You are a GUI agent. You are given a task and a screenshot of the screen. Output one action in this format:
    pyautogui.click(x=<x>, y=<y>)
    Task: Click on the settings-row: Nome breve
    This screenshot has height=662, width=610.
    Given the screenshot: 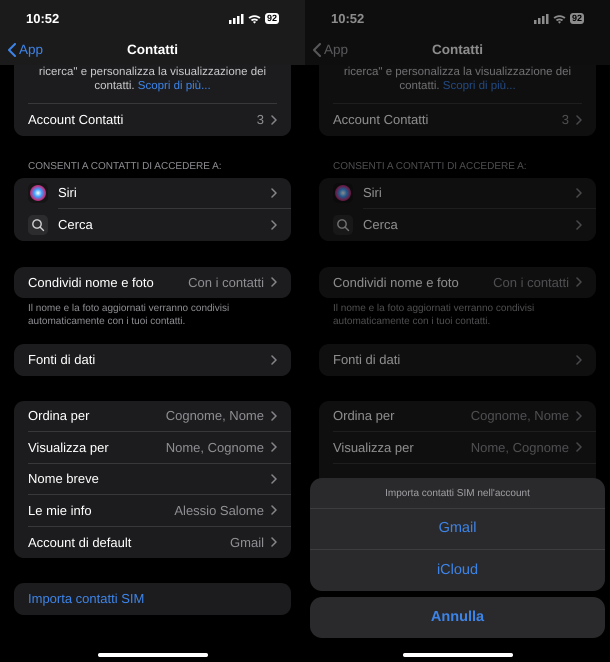 What is the action you would take?
    pyautogui.click(x=152, y=479)
    